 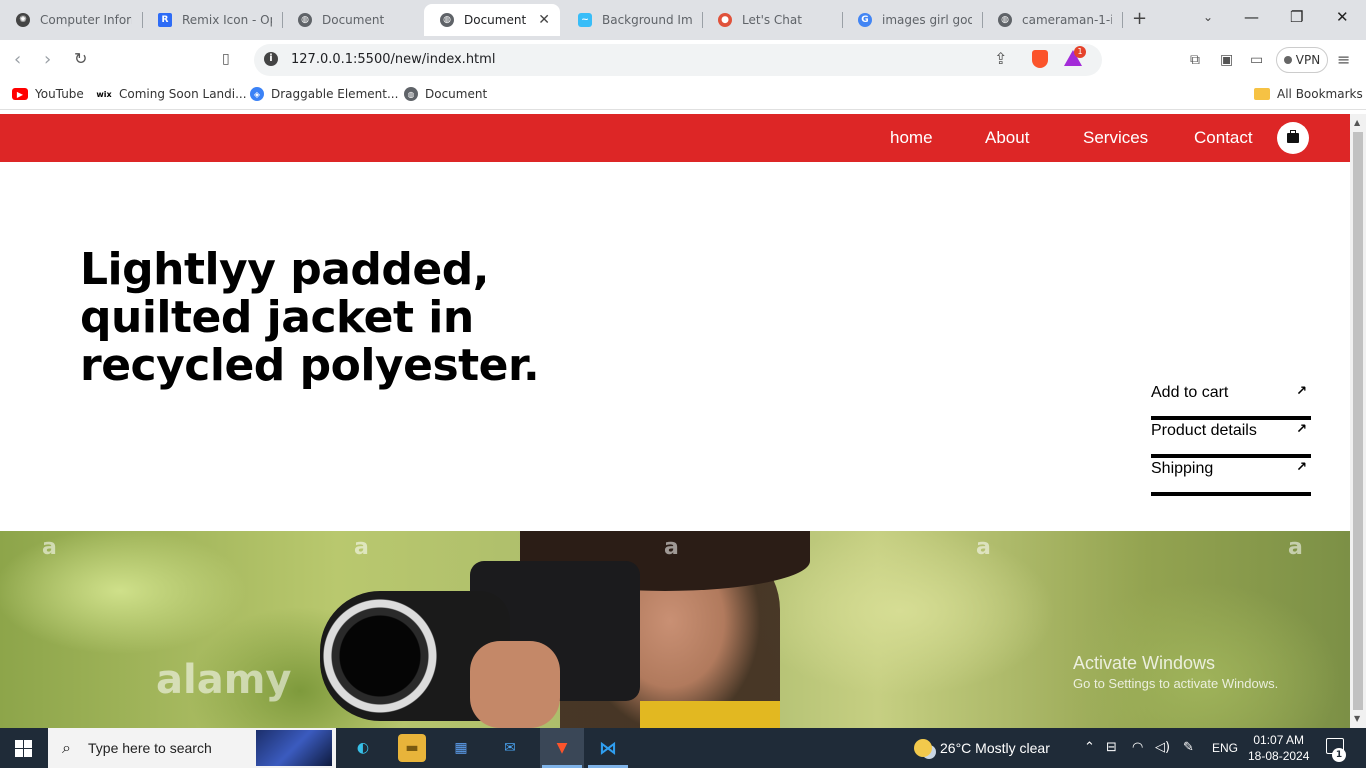 What do you see at coordinates (271, 59) in the screenshot?
I see `site-info-icon: i` at bounding box center [271, 59].